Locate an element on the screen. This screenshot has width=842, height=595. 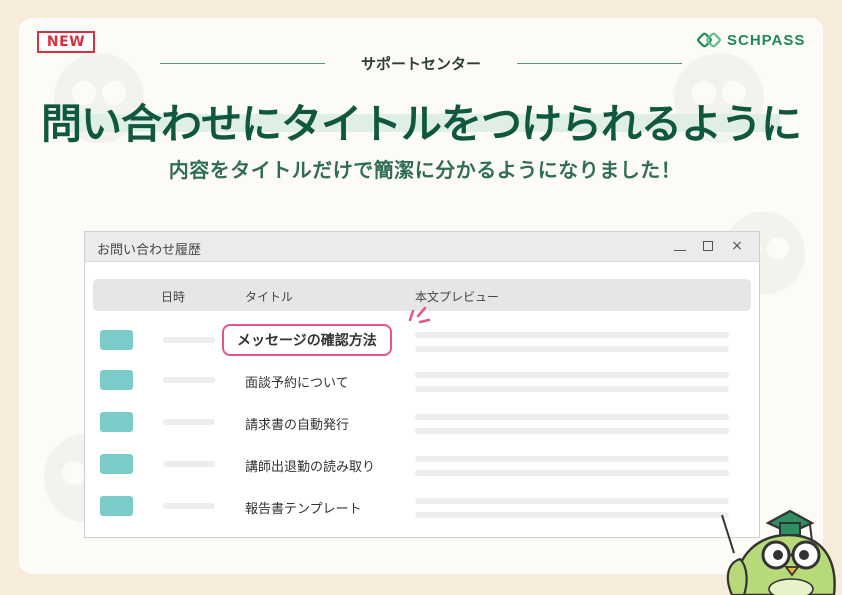
row-title: 講師出退勤の読み取り is located at coordinates (310, 467).